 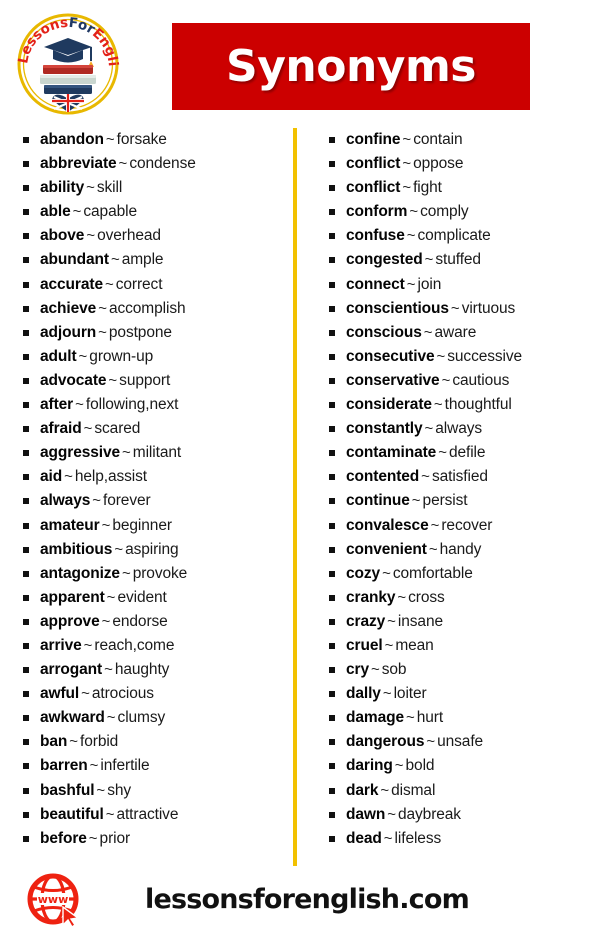 What do you see at coordinates (384, 260) in the screenshot?
I see `headword: congested` at bounding box center [384, 260].